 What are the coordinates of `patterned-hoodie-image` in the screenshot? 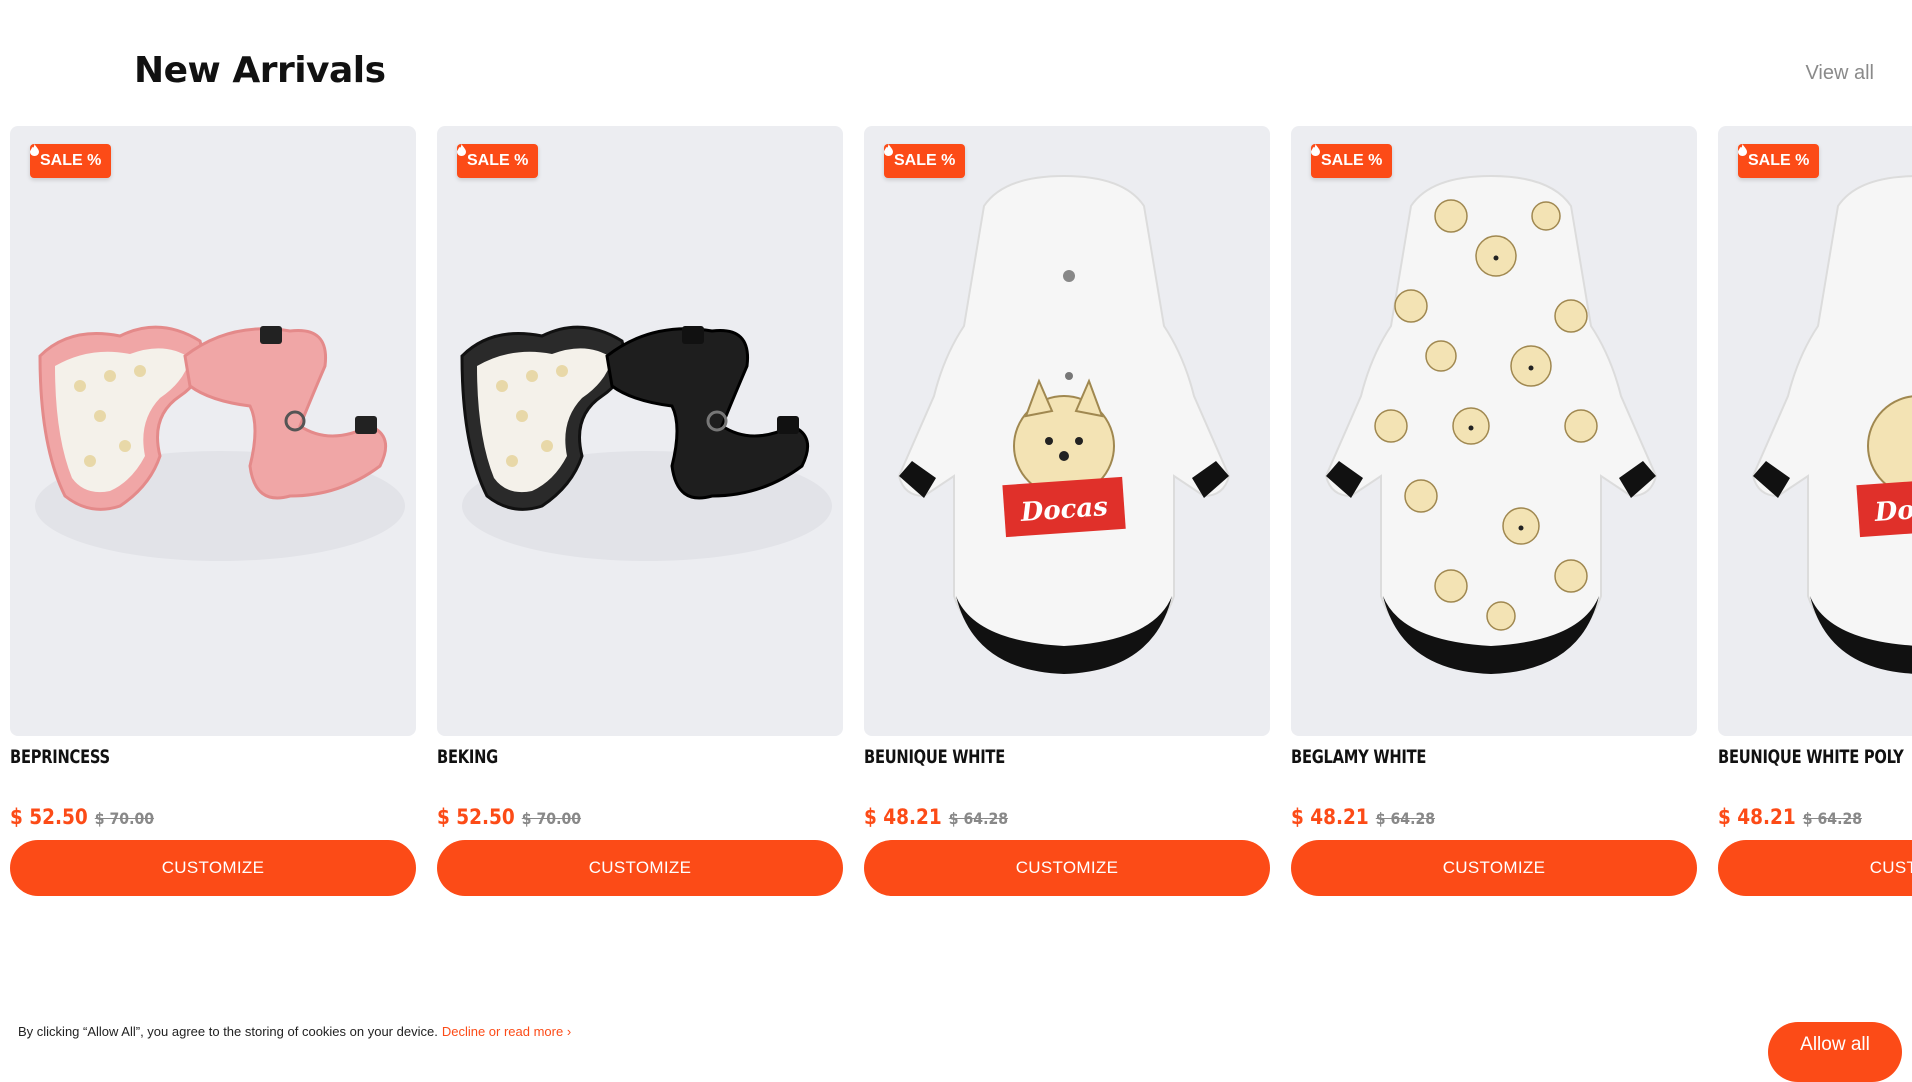 It's located at (1491, 424).